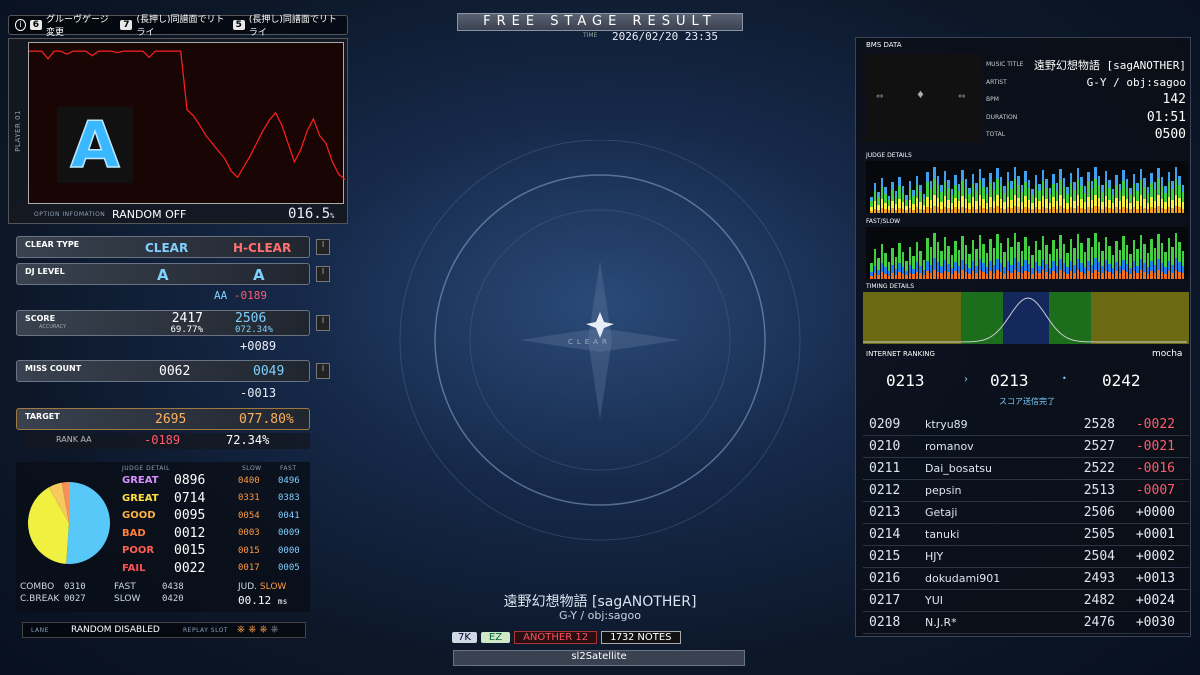 Image resolution: width=1200 pixels, height=675 pixels. I want to click on ranking-score: 2482, so click(1099, 600).